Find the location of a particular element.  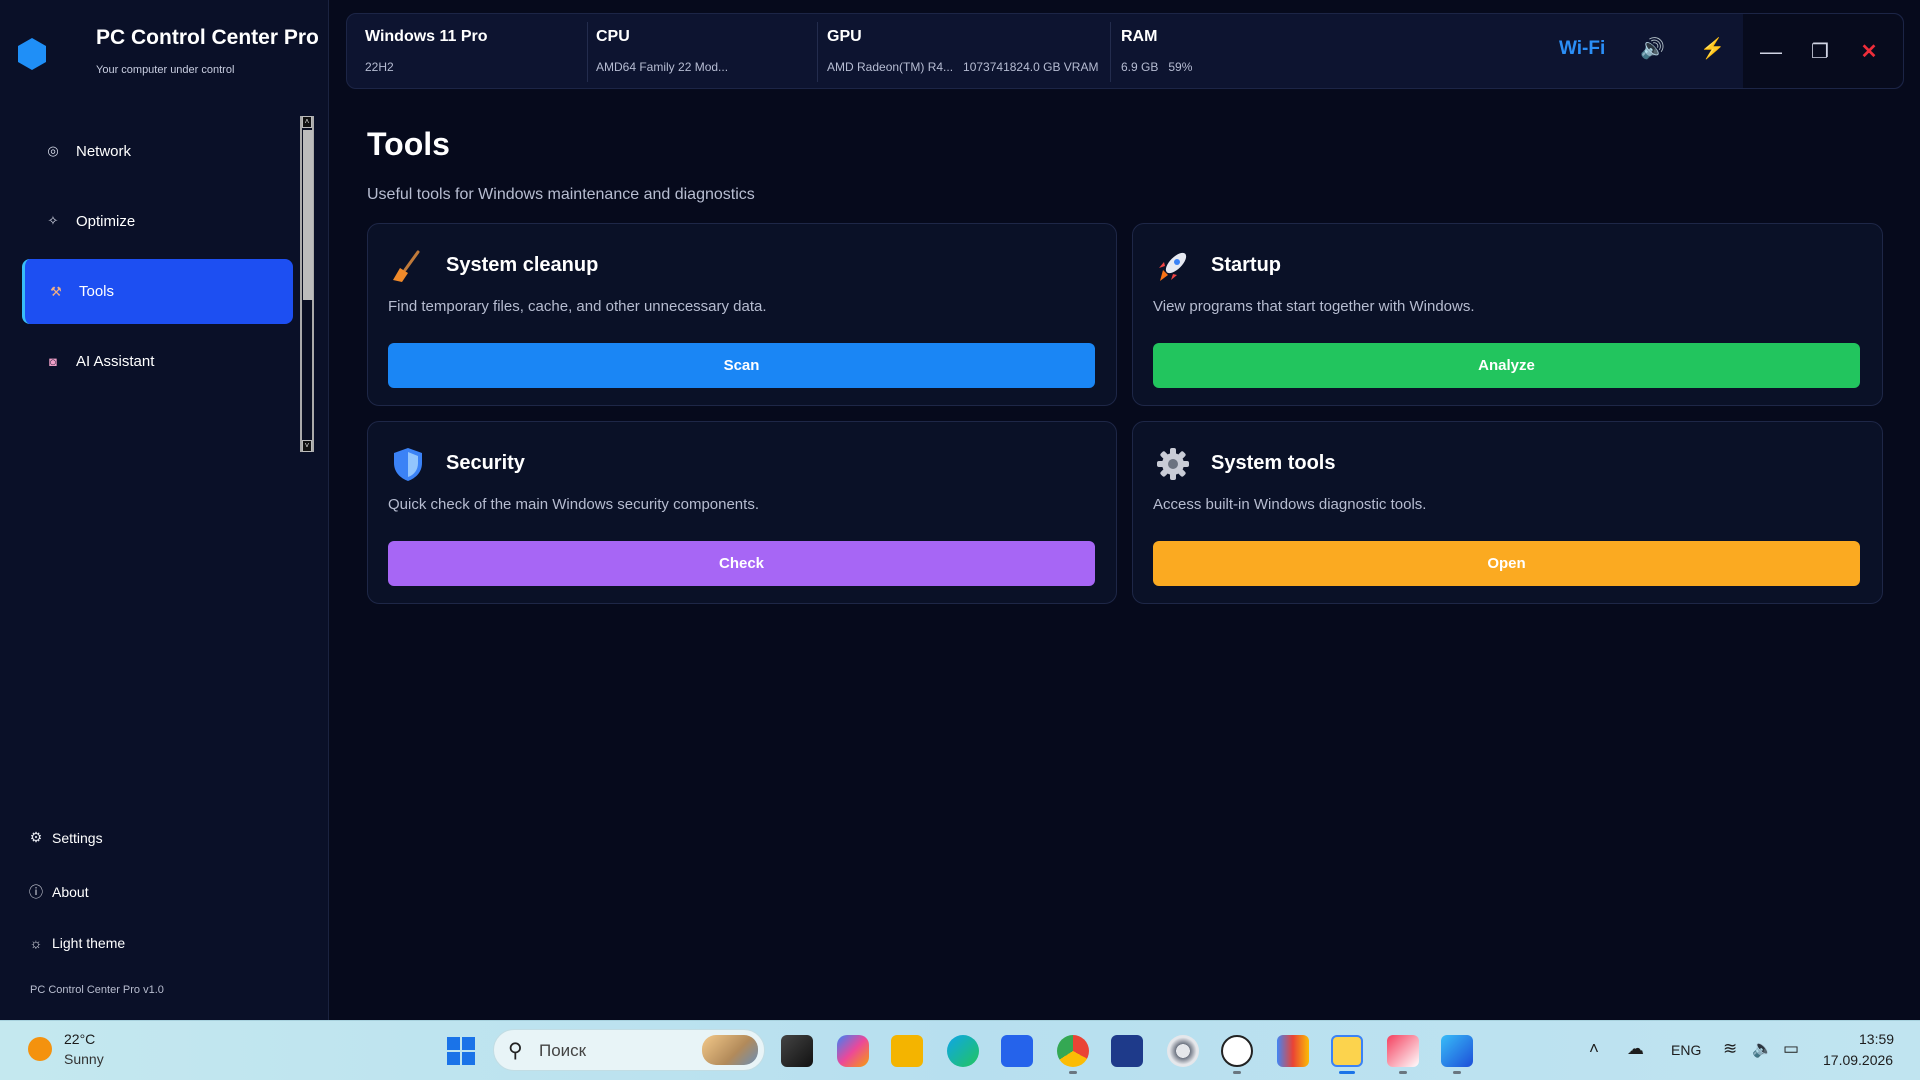

sidebar-item-label: AI Assistant is located at coordinates (115, 361).